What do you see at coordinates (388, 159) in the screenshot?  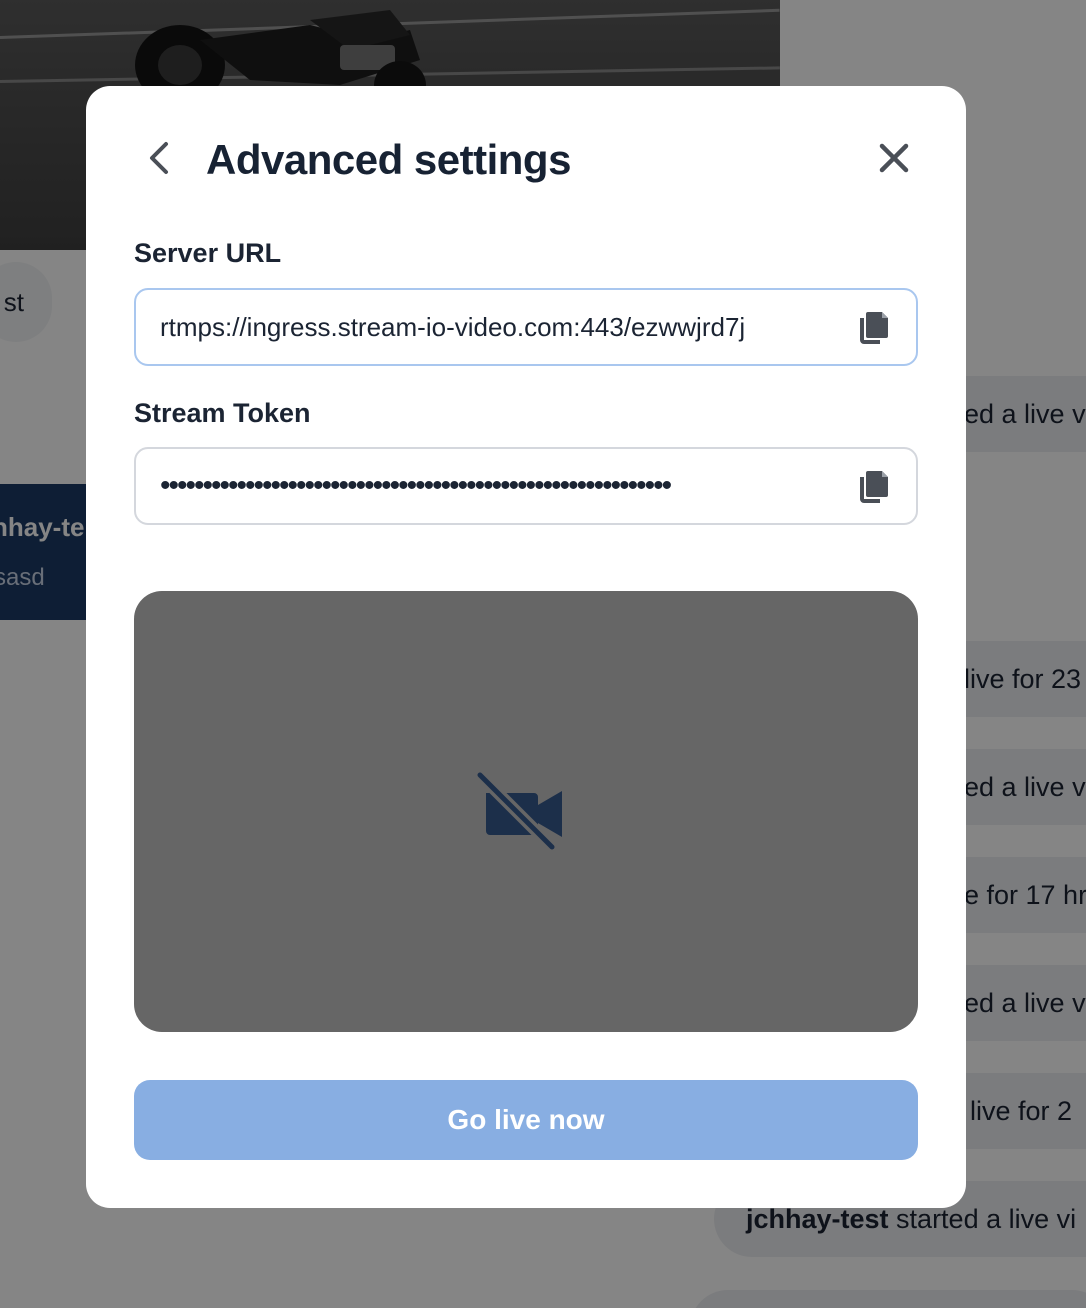 I see `dialog-title: Advanced settings` at bounding box center [388, 159].